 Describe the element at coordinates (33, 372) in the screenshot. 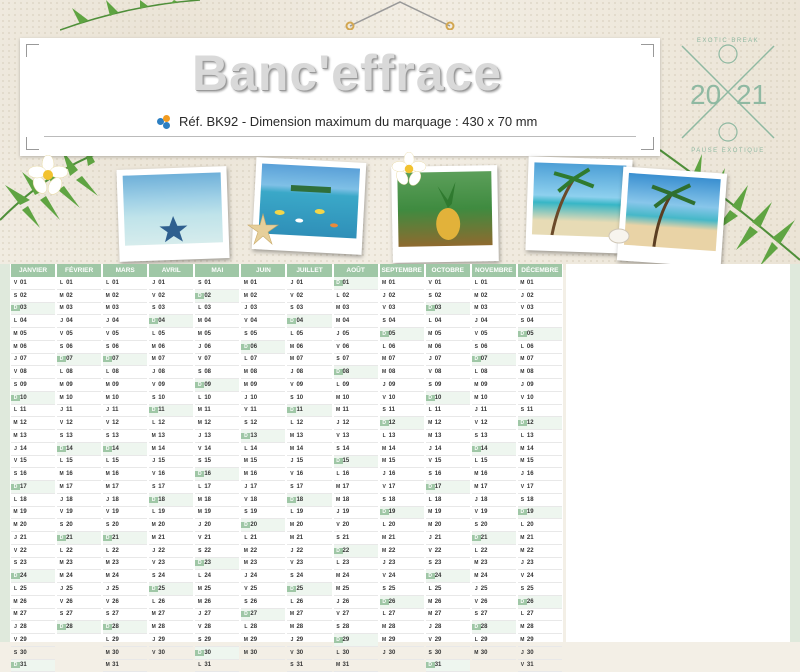

I see `day-row: V08` at that location.